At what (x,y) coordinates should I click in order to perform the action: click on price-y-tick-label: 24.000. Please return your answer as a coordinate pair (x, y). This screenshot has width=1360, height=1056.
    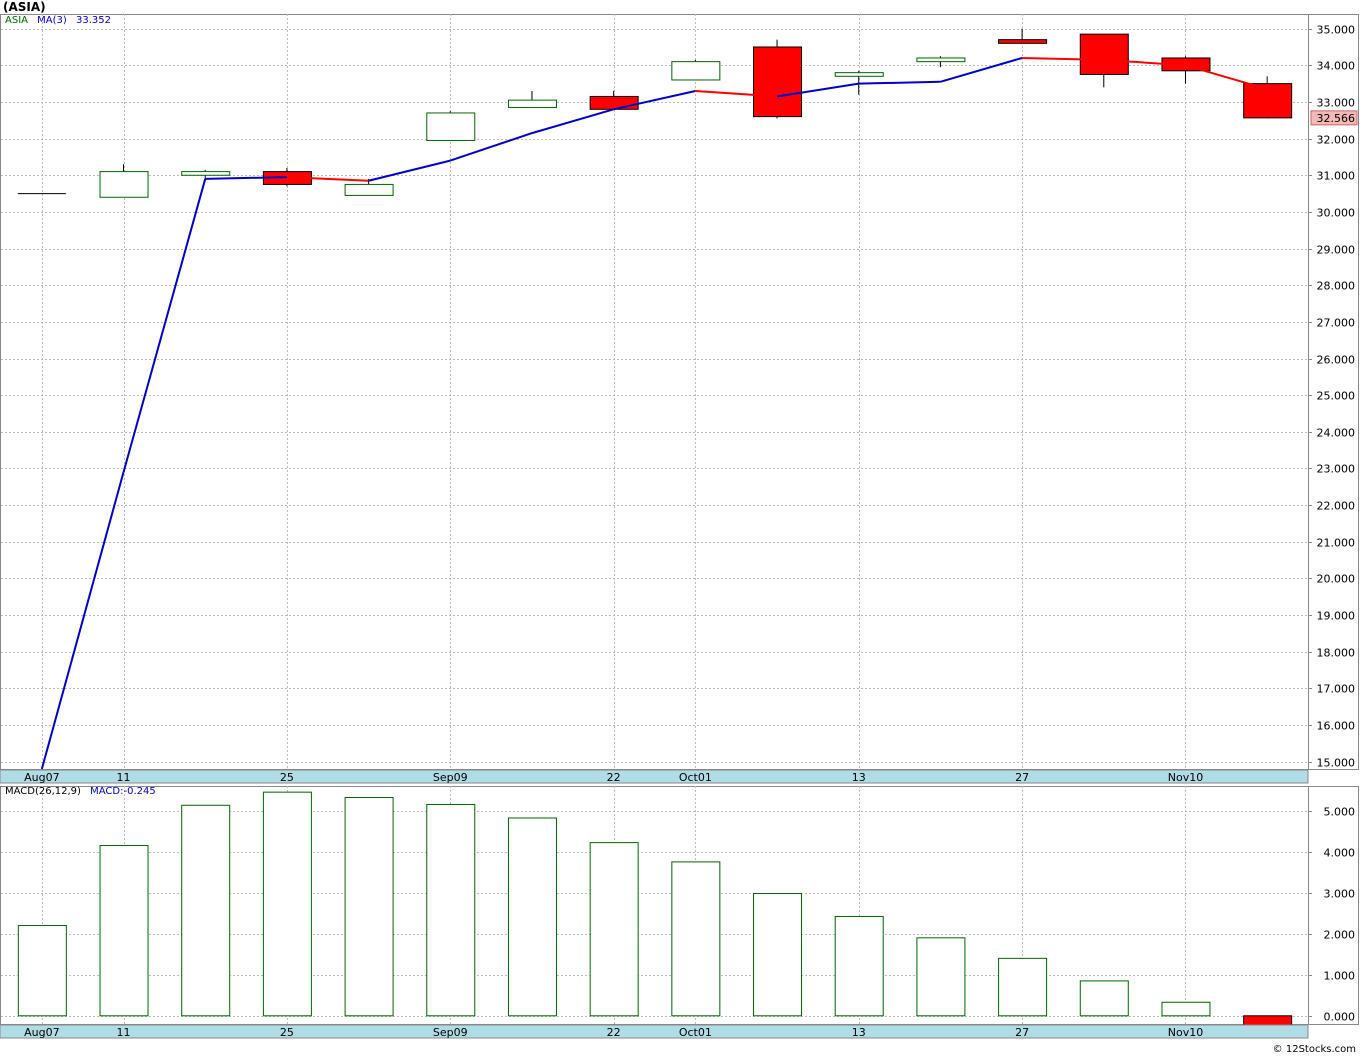
    Looking at the image, I should click on (1336, 433).